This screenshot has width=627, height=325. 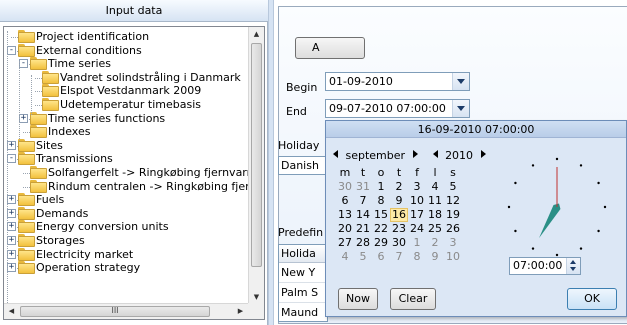 I want to click on time-spinner: 07:00:00, so click(x=545, y=266).